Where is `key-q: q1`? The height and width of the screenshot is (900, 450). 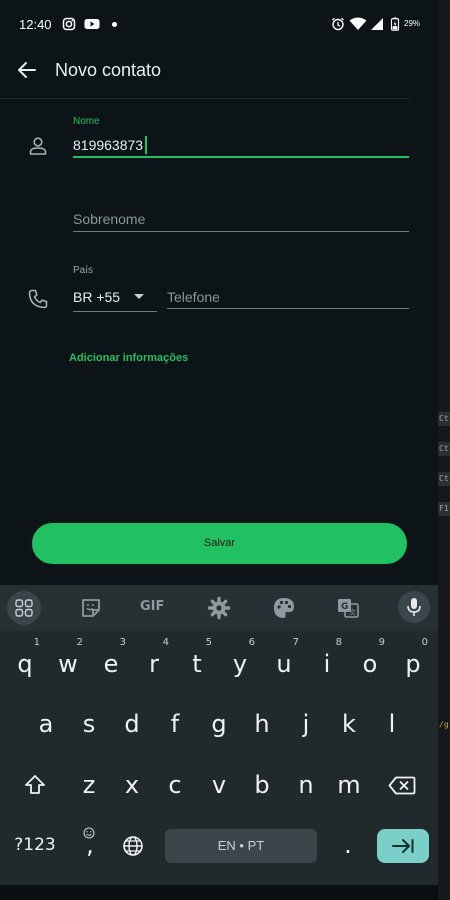
key-q: q1 is located at coordinates (25, 663).